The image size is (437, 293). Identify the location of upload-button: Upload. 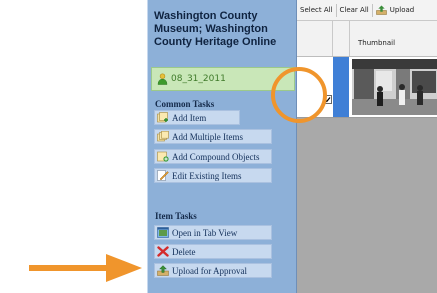
(395, 10).